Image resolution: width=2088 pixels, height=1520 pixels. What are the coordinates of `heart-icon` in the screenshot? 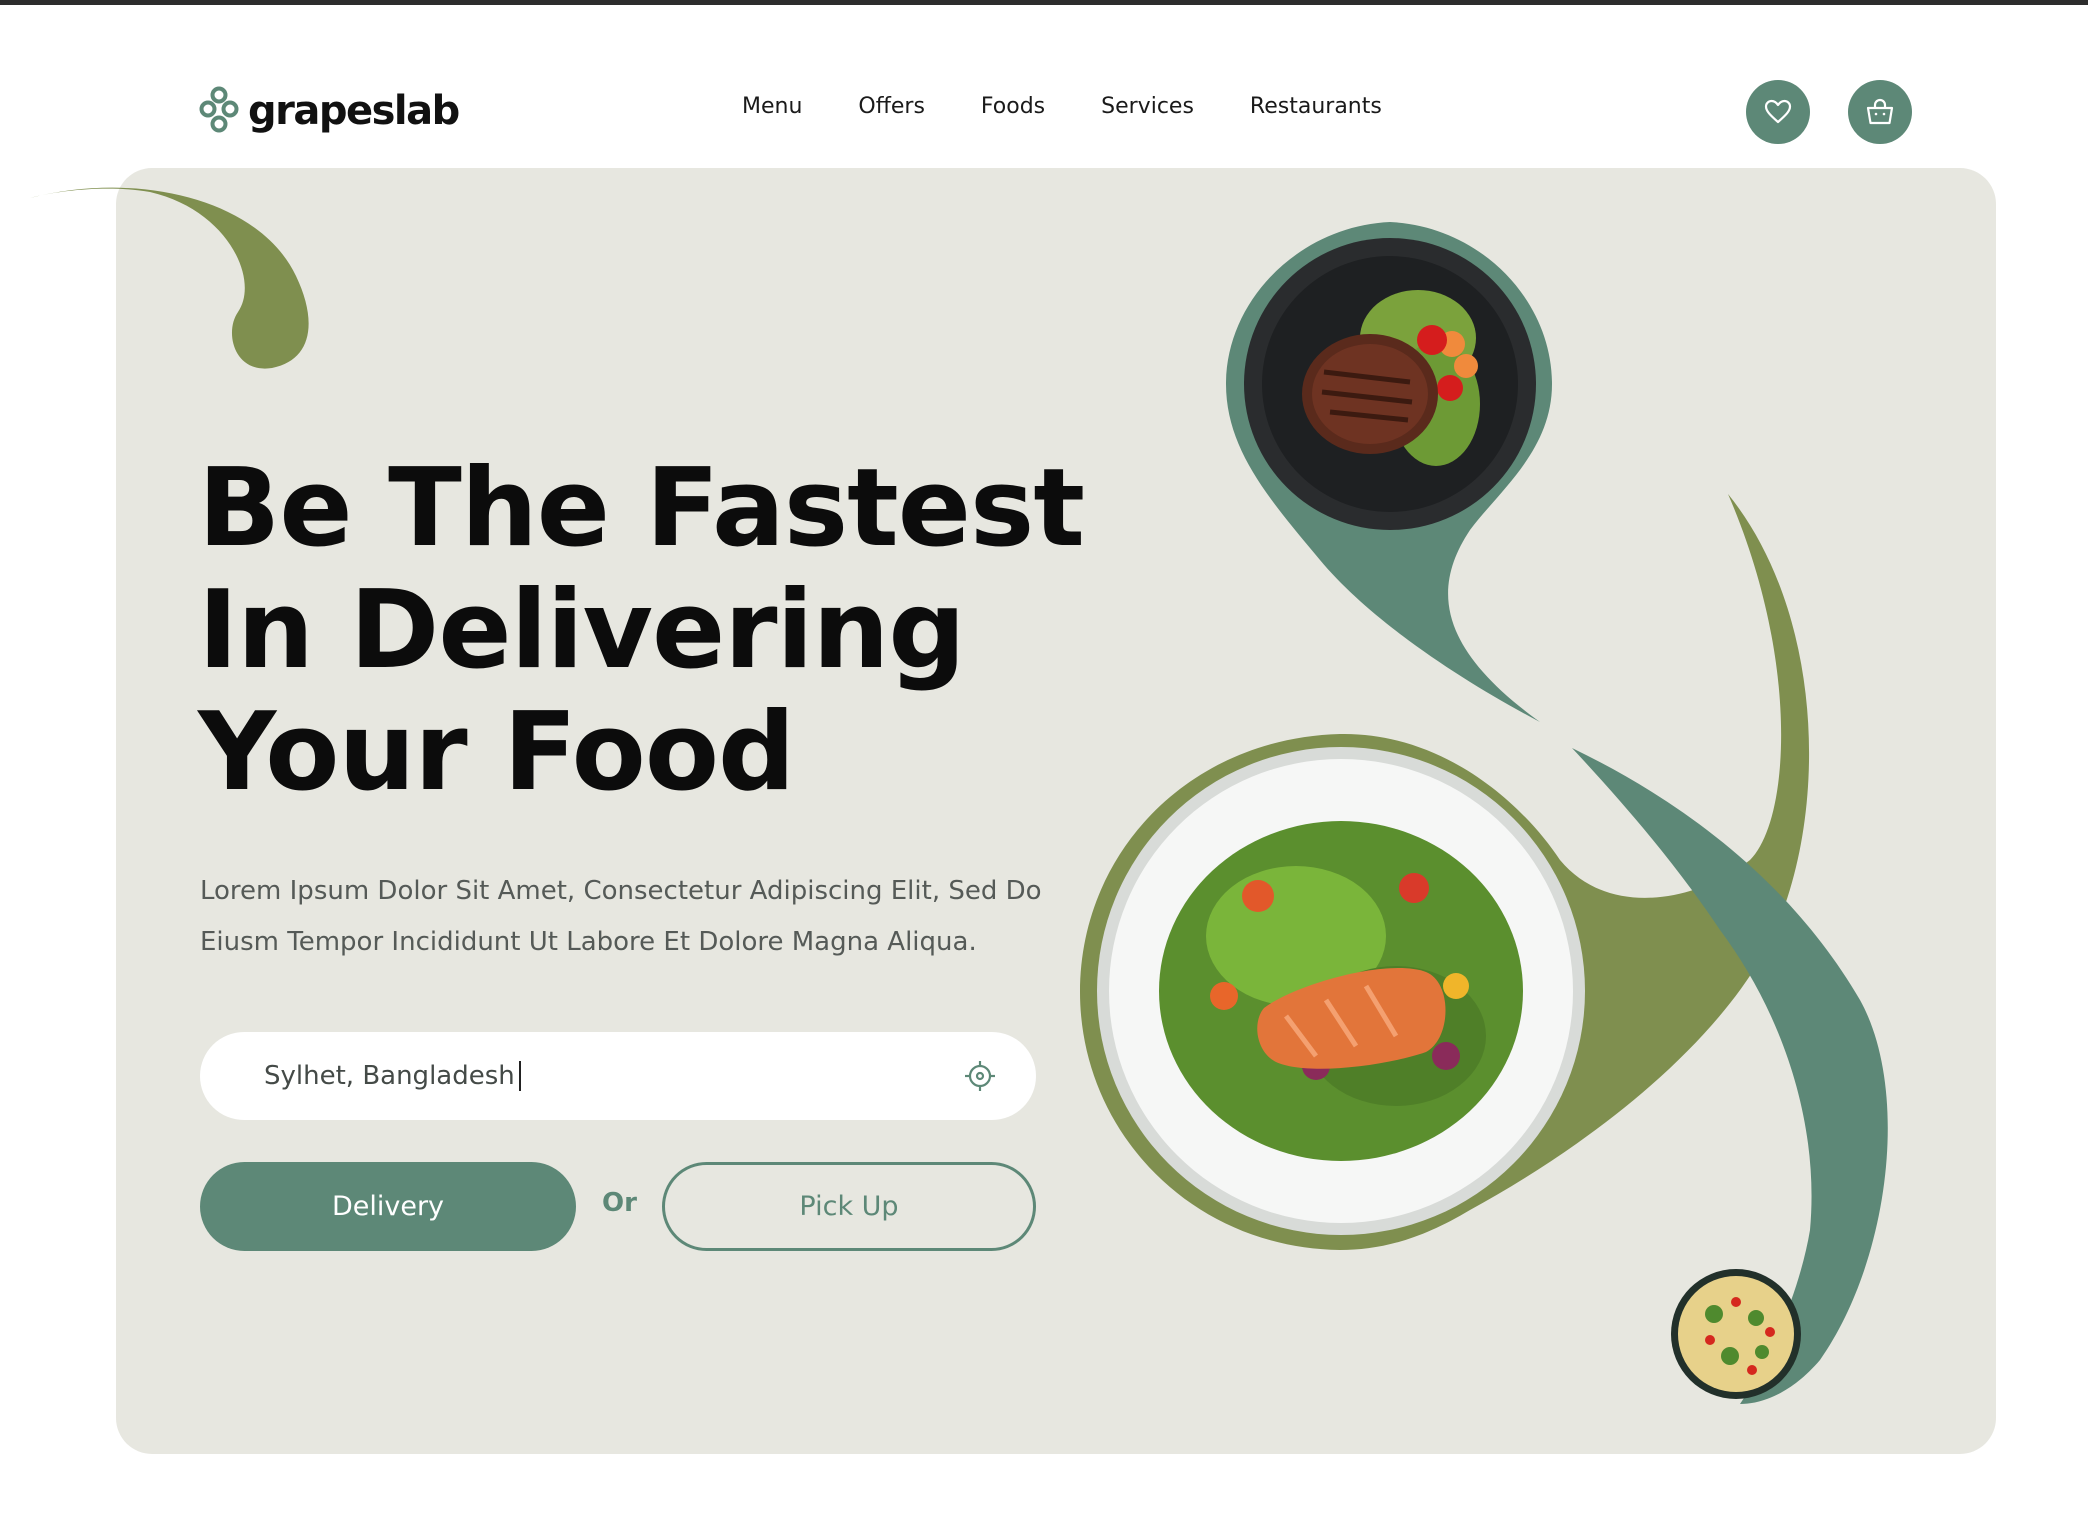 It's located at (1778, 111).